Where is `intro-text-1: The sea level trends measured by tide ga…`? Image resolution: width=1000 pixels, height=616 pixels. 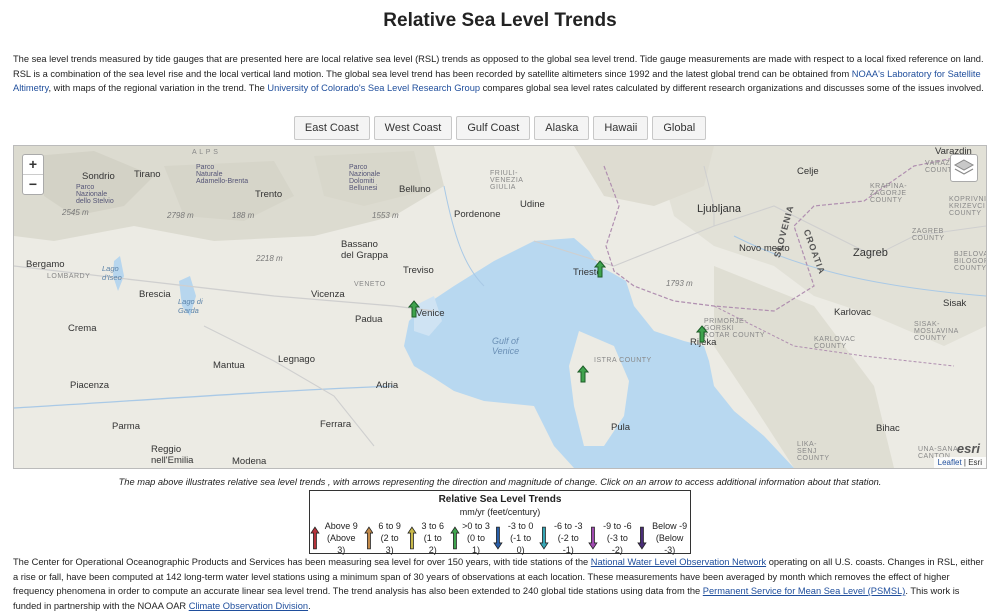
intro-text-1: The sea level trends measured by tide ga… is located at coordinates (498, 66).